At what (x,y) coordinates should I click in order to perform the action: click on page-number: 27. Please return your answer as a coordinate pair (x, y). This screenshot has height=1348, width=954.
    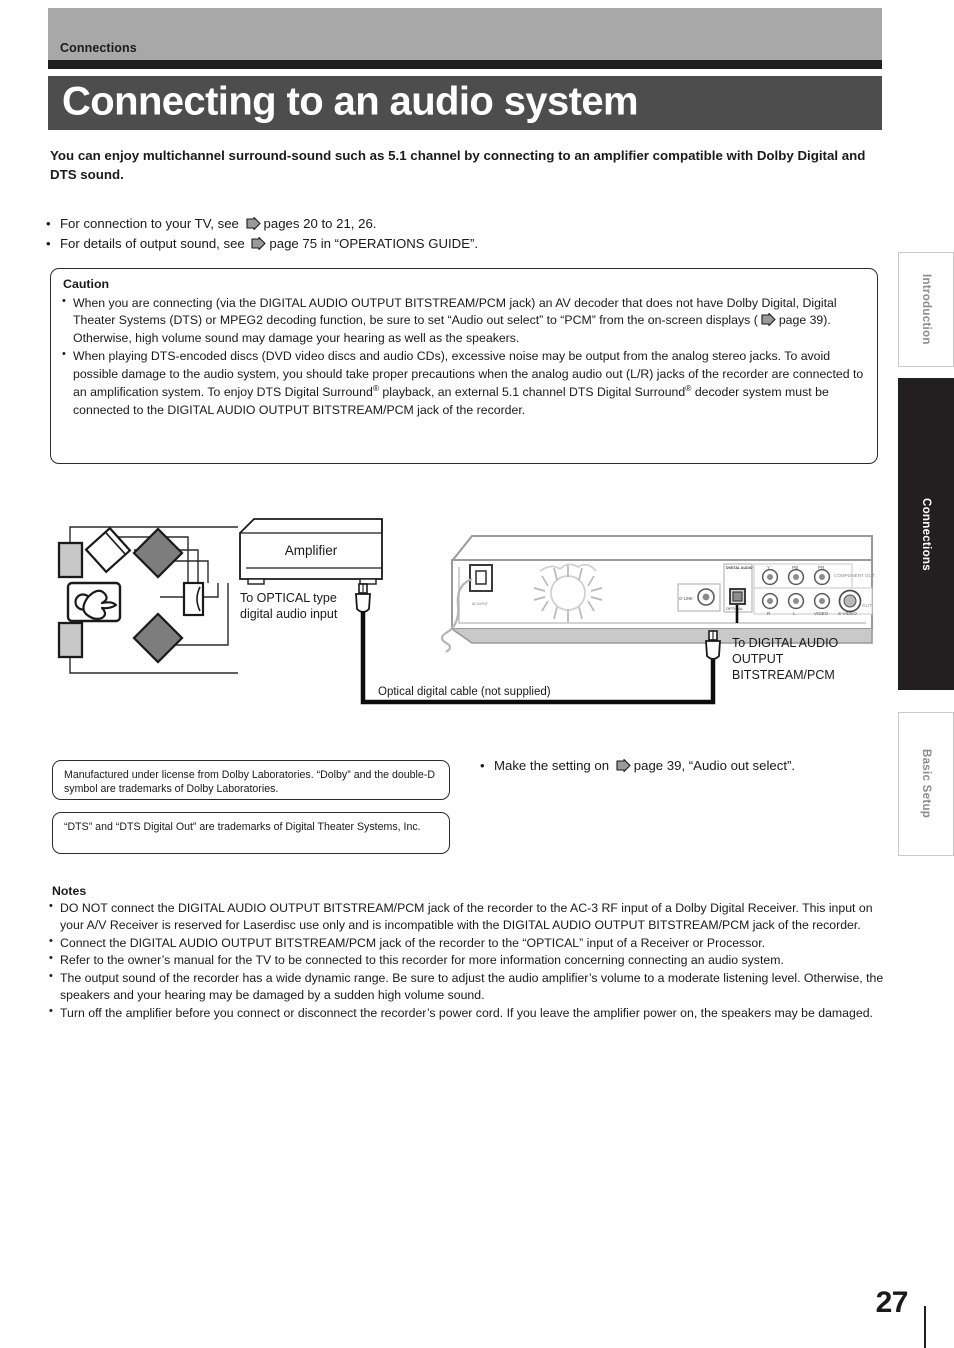
    Looking at the image, I should click on (892, 1302).